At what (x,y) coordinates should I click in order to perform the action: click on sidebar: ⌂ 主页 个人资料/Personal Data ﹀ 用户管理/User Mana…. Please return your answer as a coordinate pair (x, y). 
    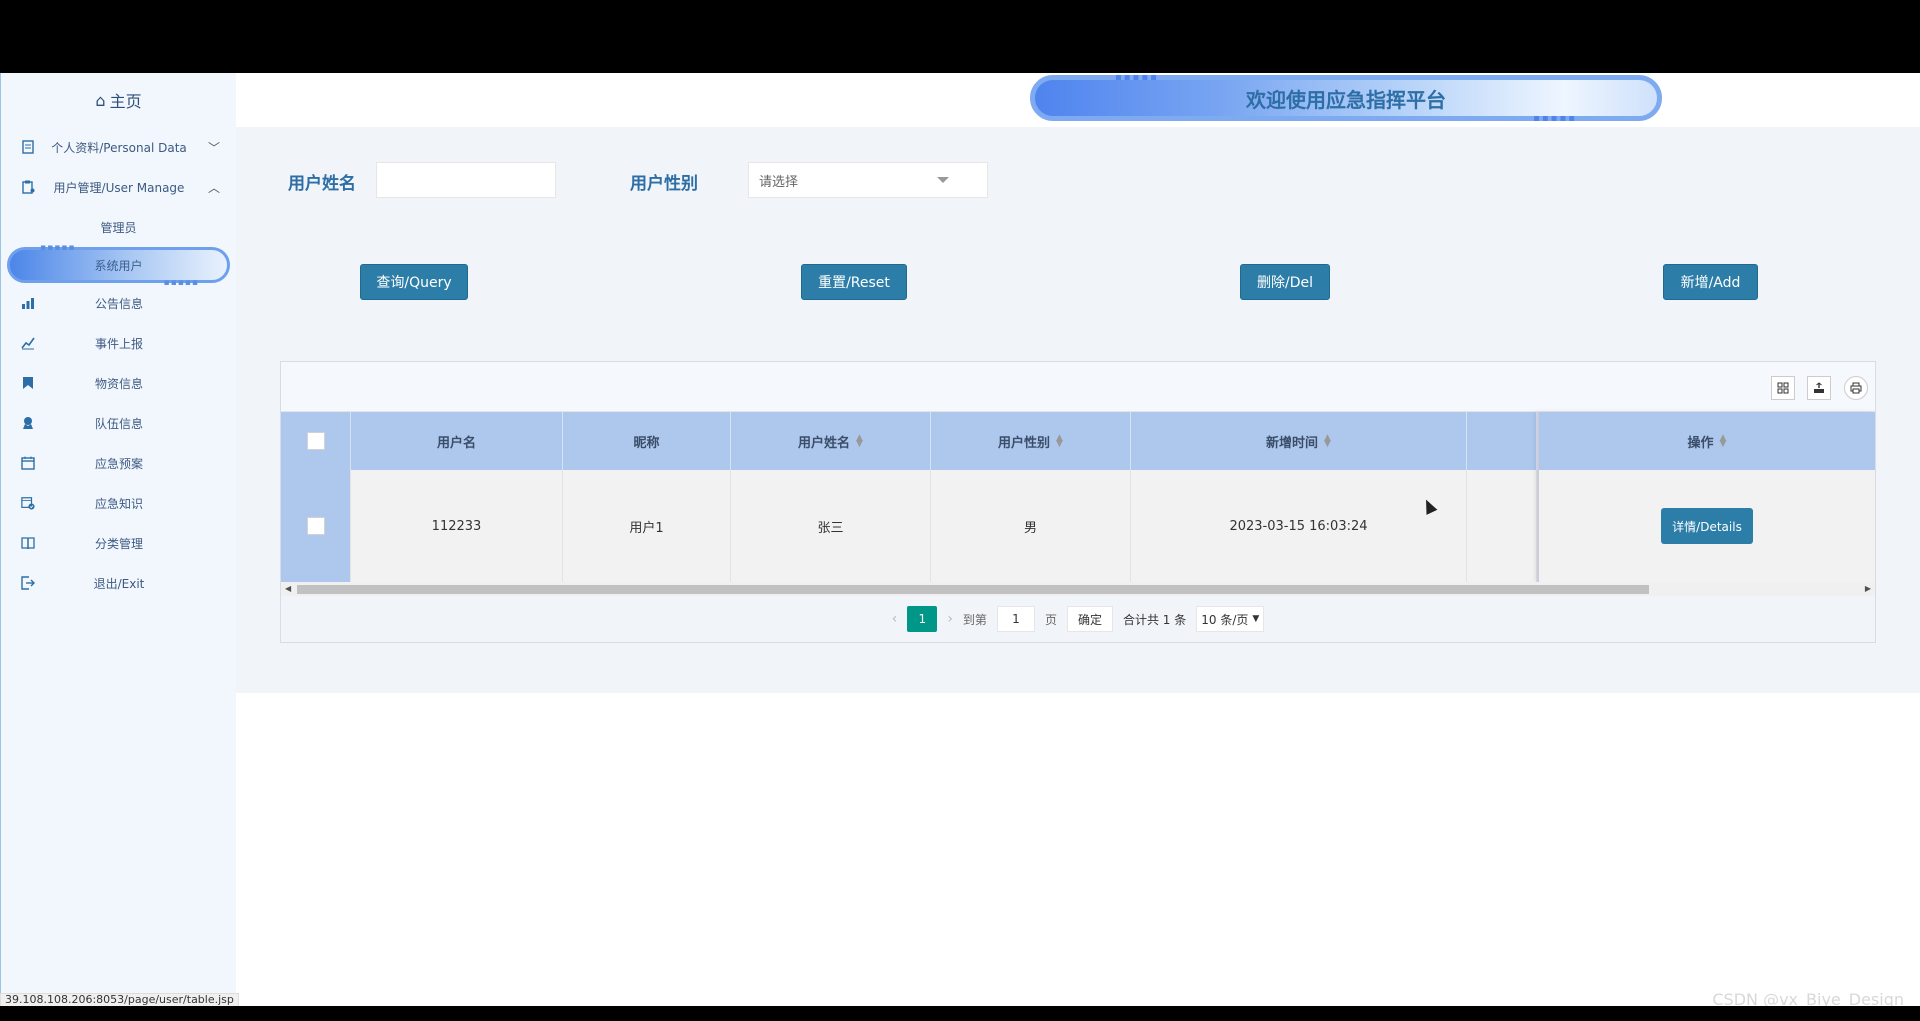
    Looking at the image, I should click on (118, 539).